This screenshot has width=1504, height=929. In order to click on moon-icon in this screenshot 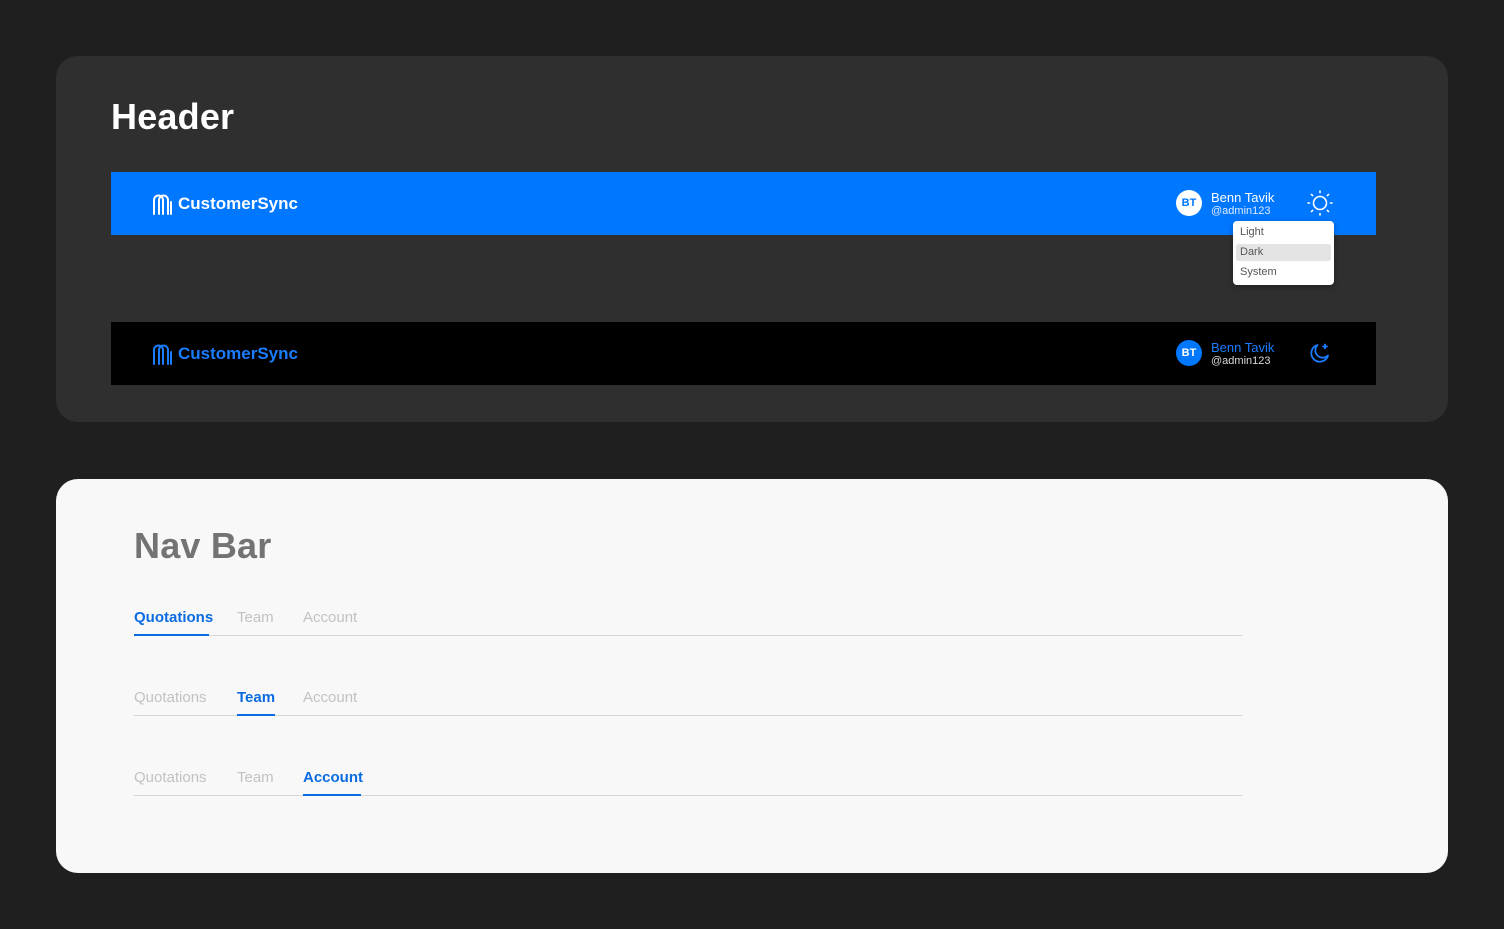, I will do `click(1320, 353)`.